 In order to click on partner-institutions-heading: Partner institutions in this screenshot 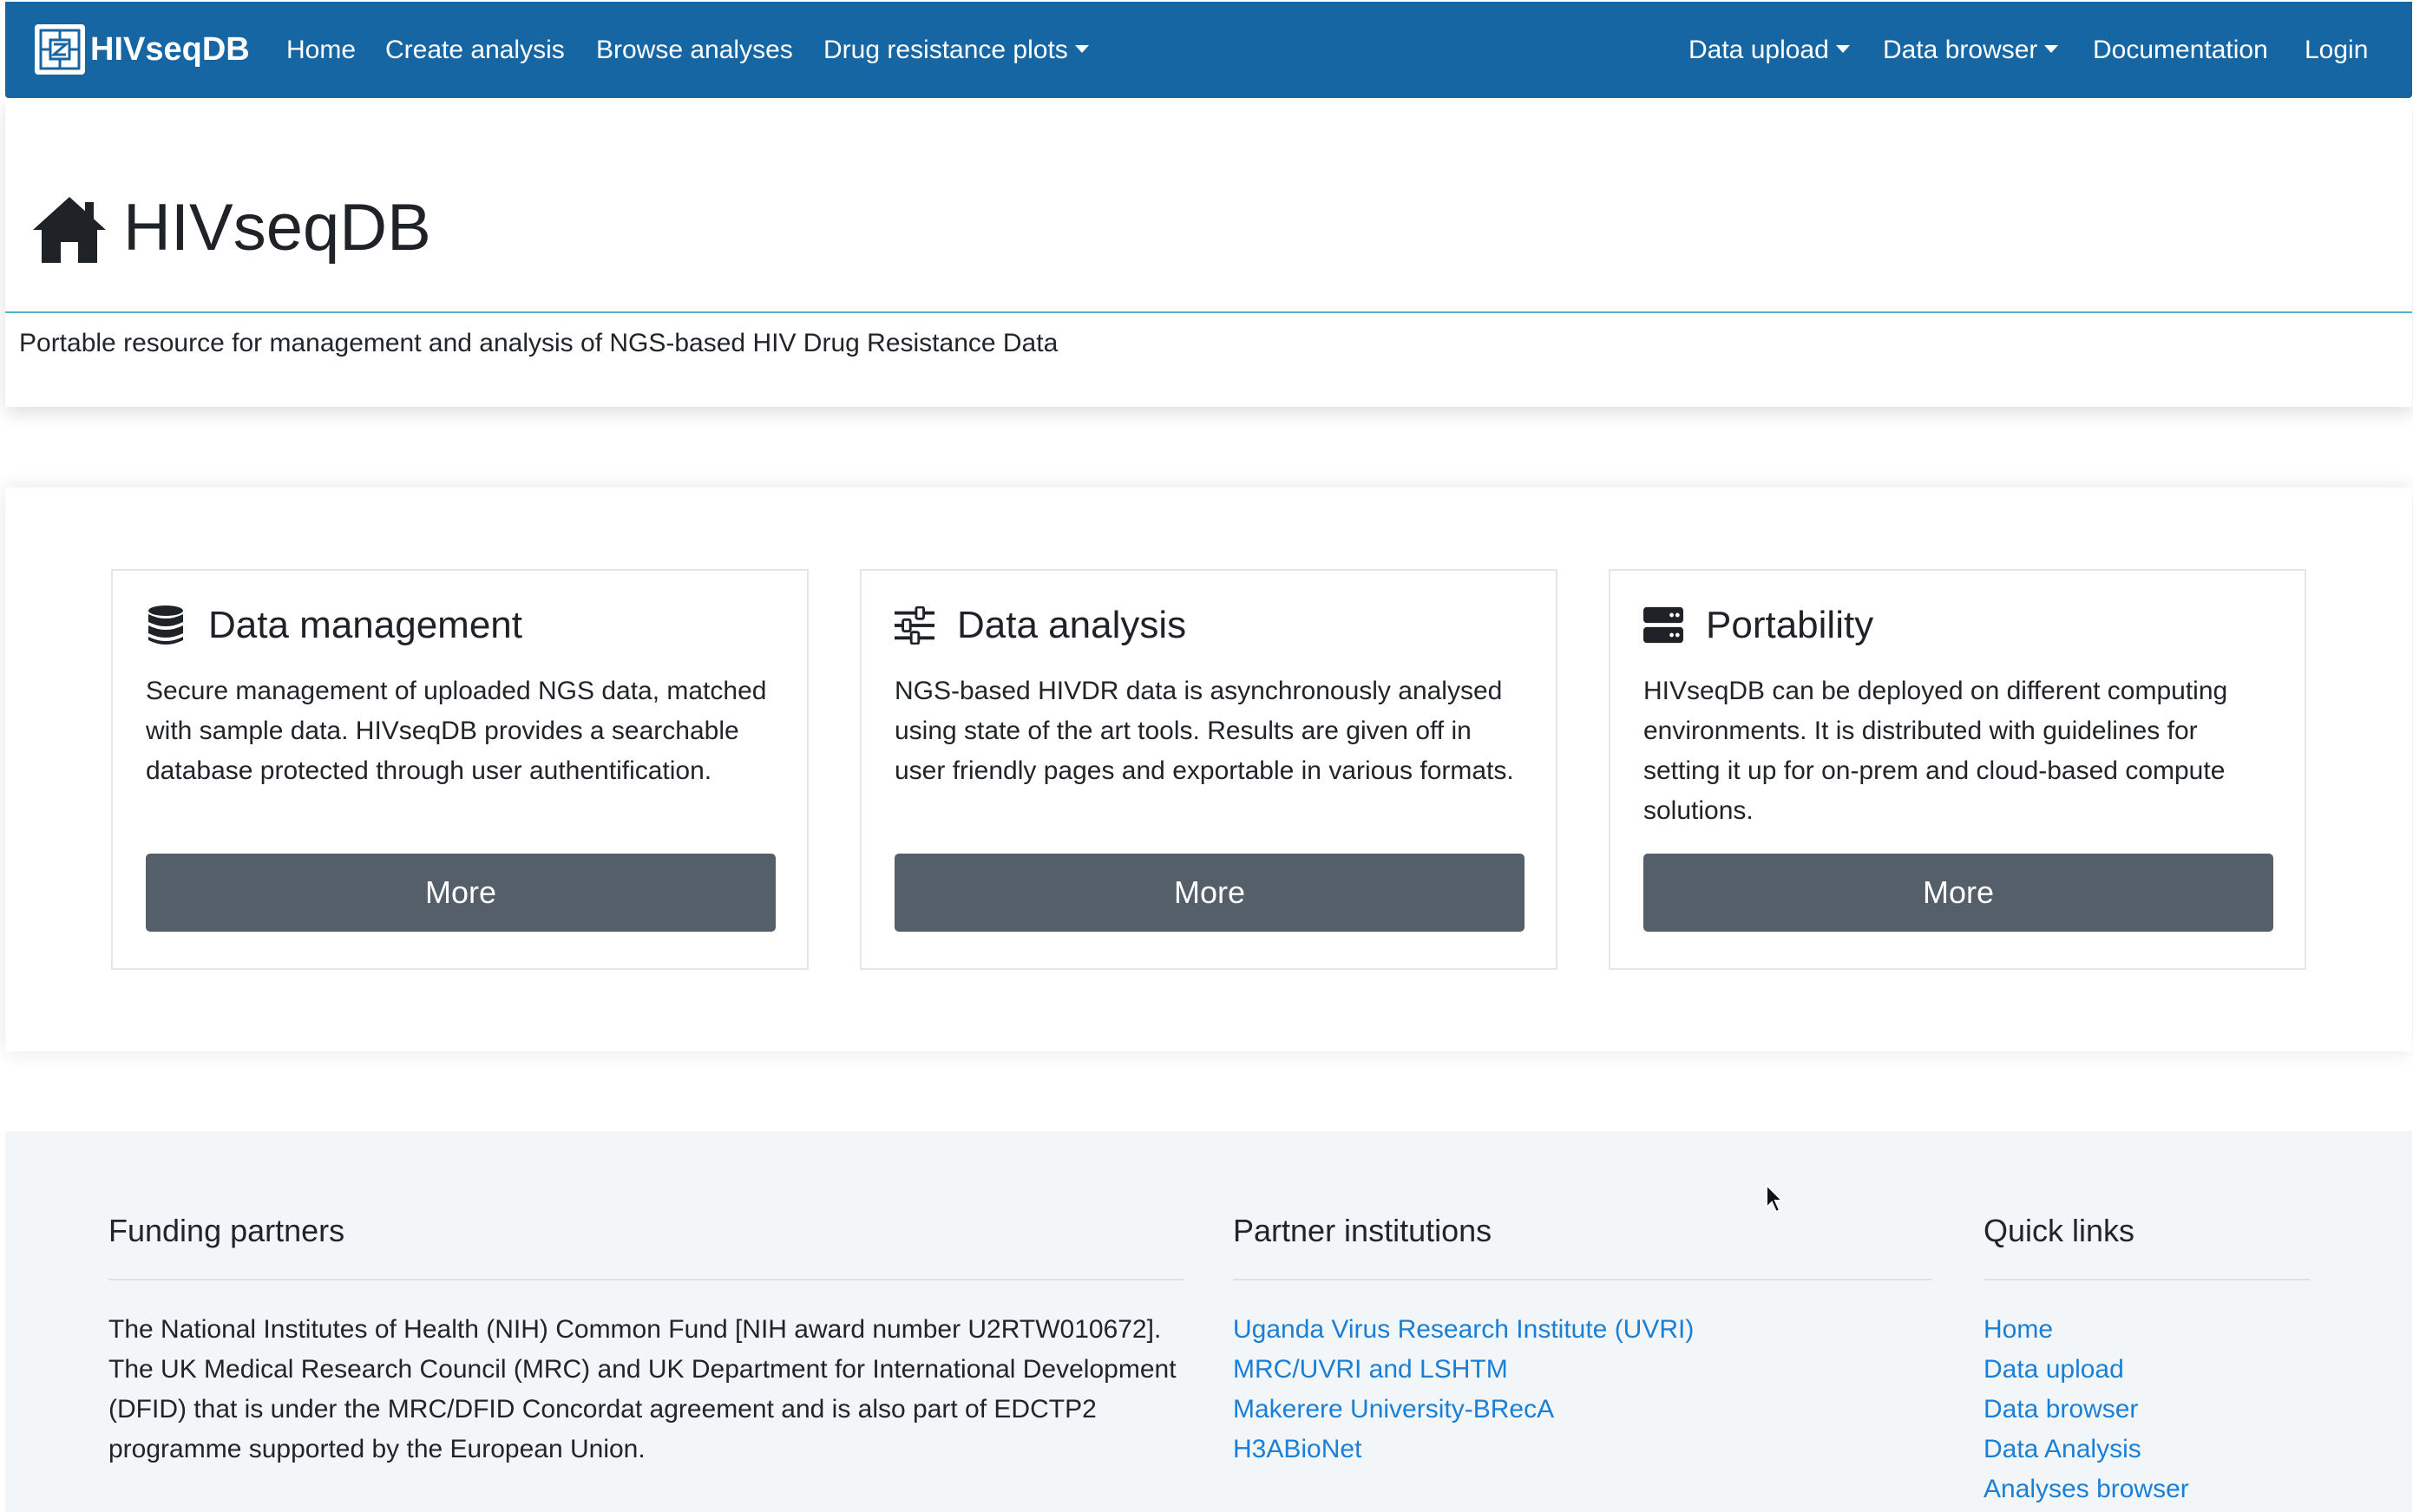, I will do `click(1362, 1230)`.